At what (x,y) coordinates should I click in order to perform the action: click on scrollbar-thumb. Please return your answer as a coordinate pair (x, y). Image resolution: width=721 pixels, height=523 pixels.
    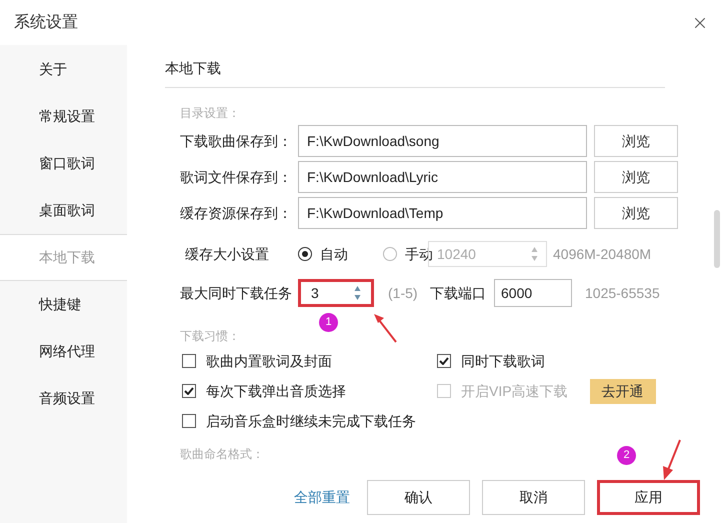
    Looking at the image, I should click on (717, 239).